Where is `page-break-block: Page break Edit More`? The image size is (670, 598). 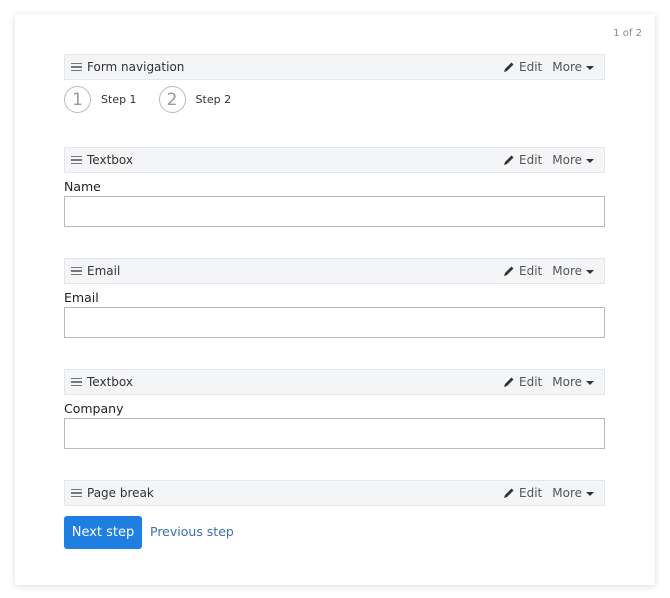 page-break-block: Page break Edit More is located at coordinates (334, 493).